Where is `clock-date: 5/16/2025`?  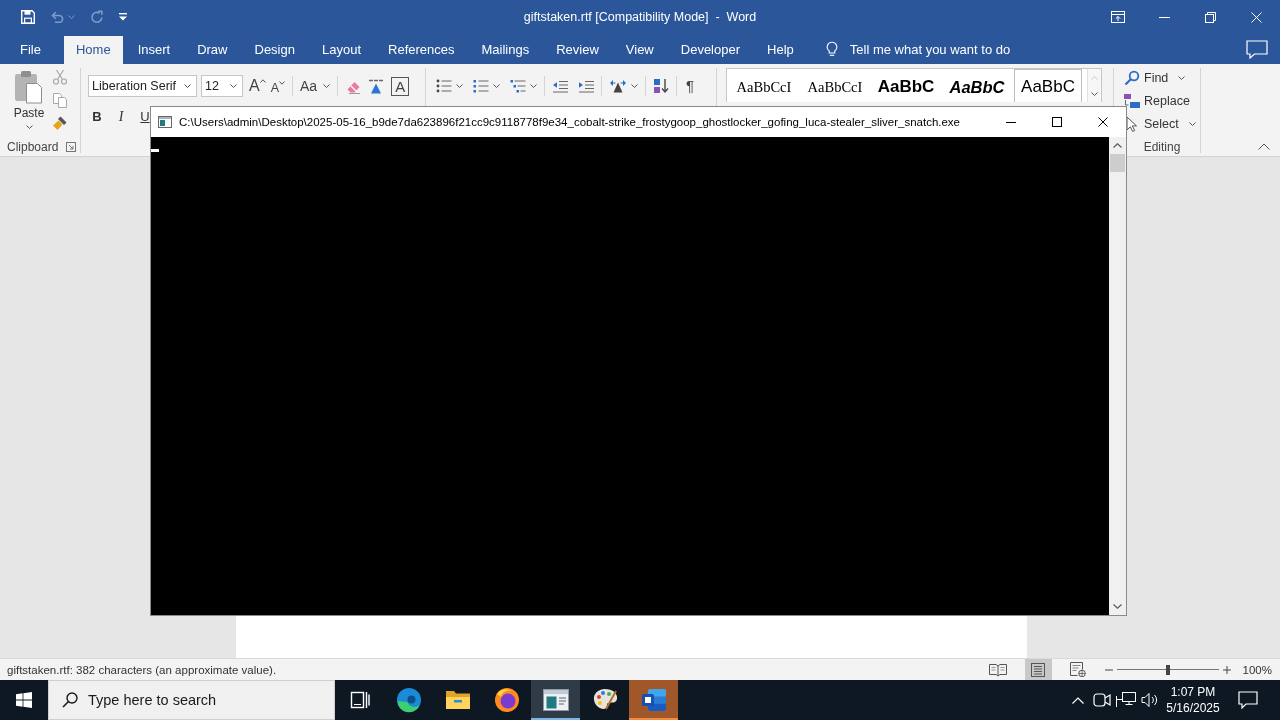 clock-date: 5/16/2025 is located at coordinates (1193, 708).